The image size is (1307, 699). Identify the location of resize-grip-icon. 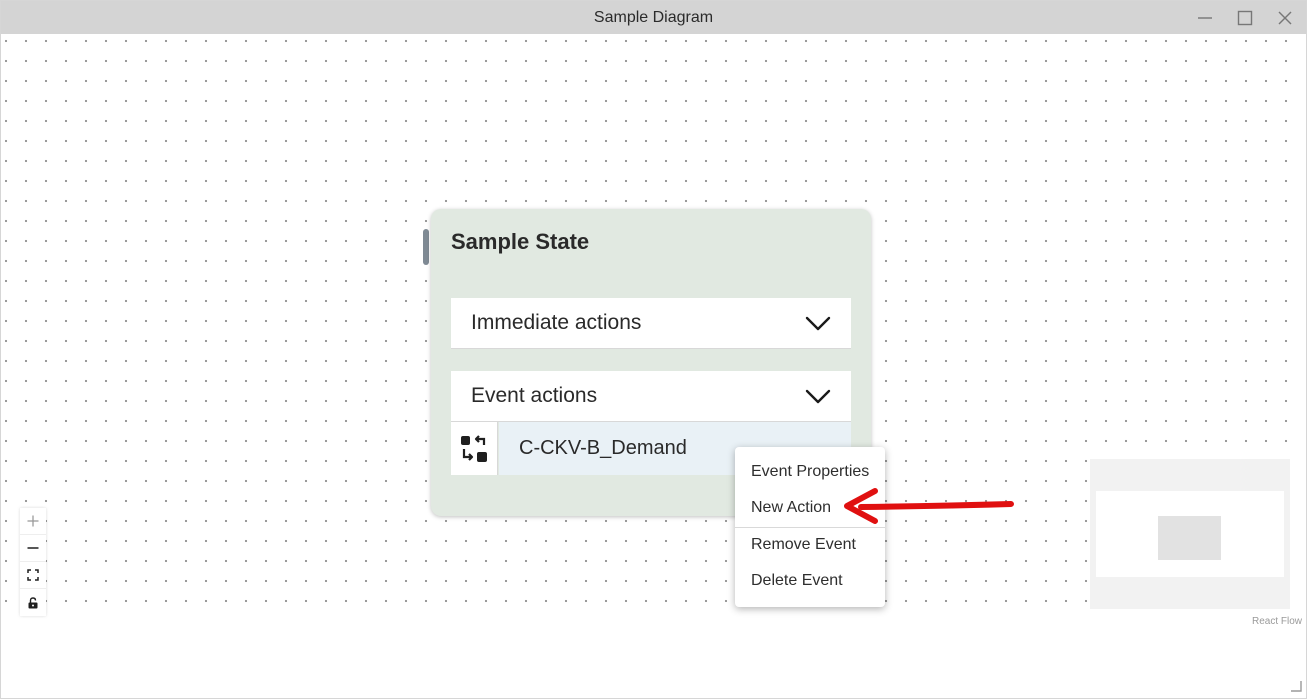
(1296, 686).